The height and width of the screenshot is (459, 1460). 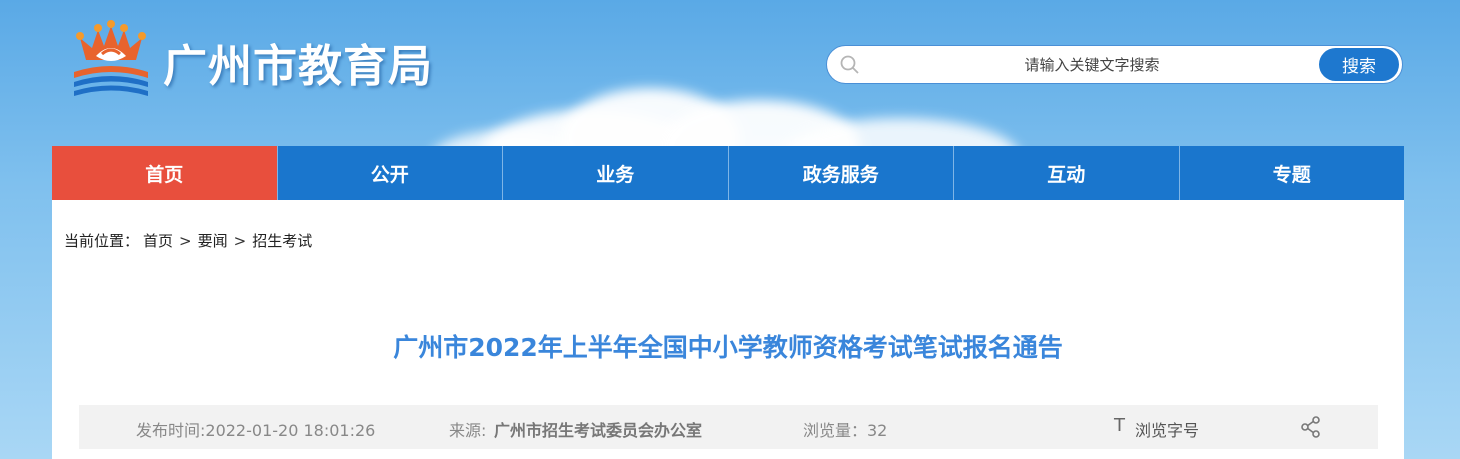 What do you see at coordinates (1067, 173) in the screenshot?
I see `nav-item-interaction: 互动` at bounding box center [1067, 173].